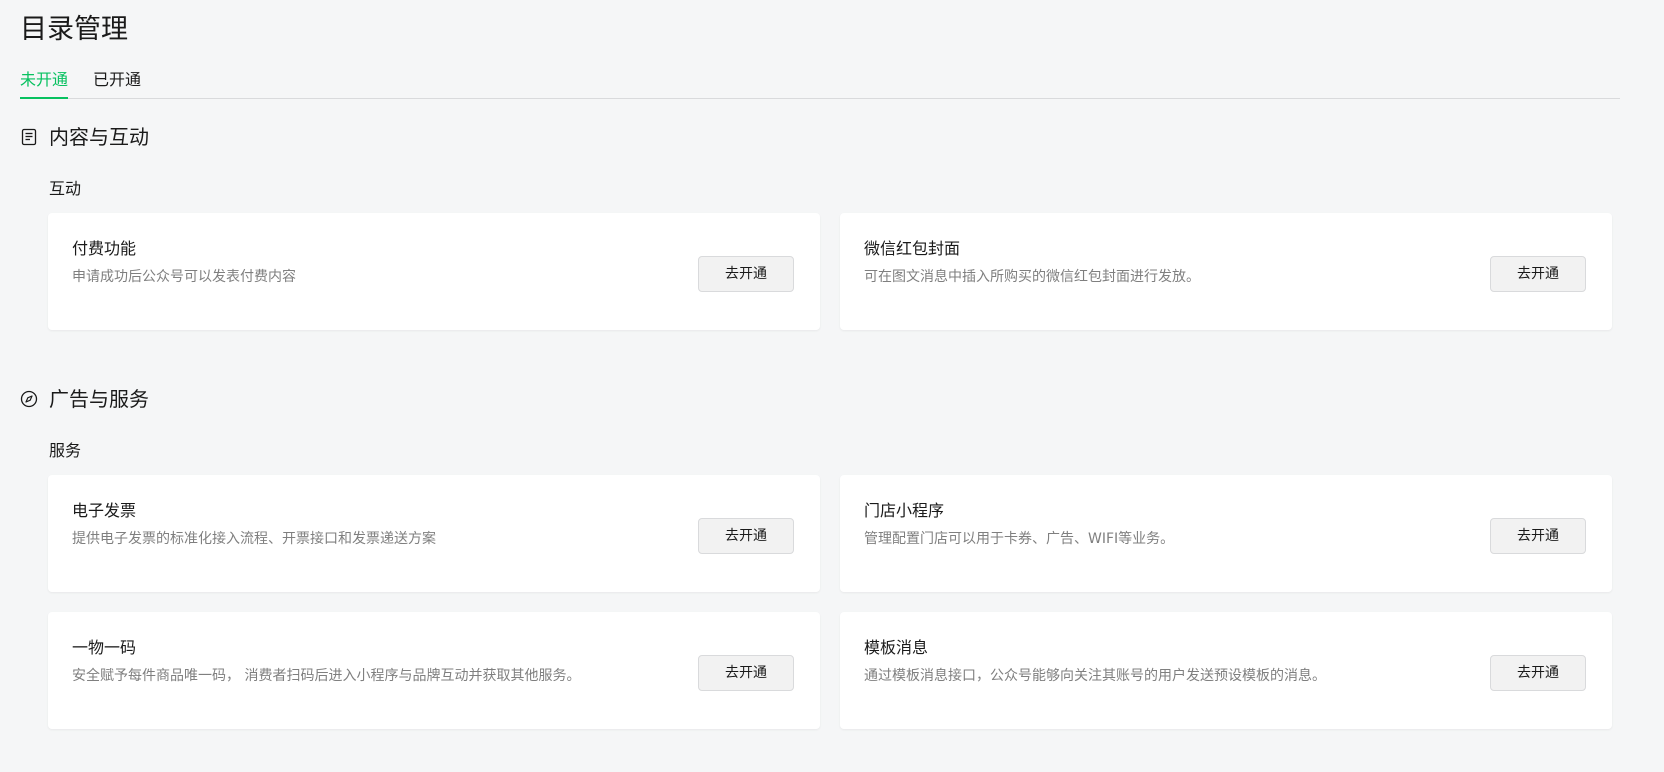  Describe the element at coordinates (29, 399) in the screenshot. I see `compass-icon` at that location.